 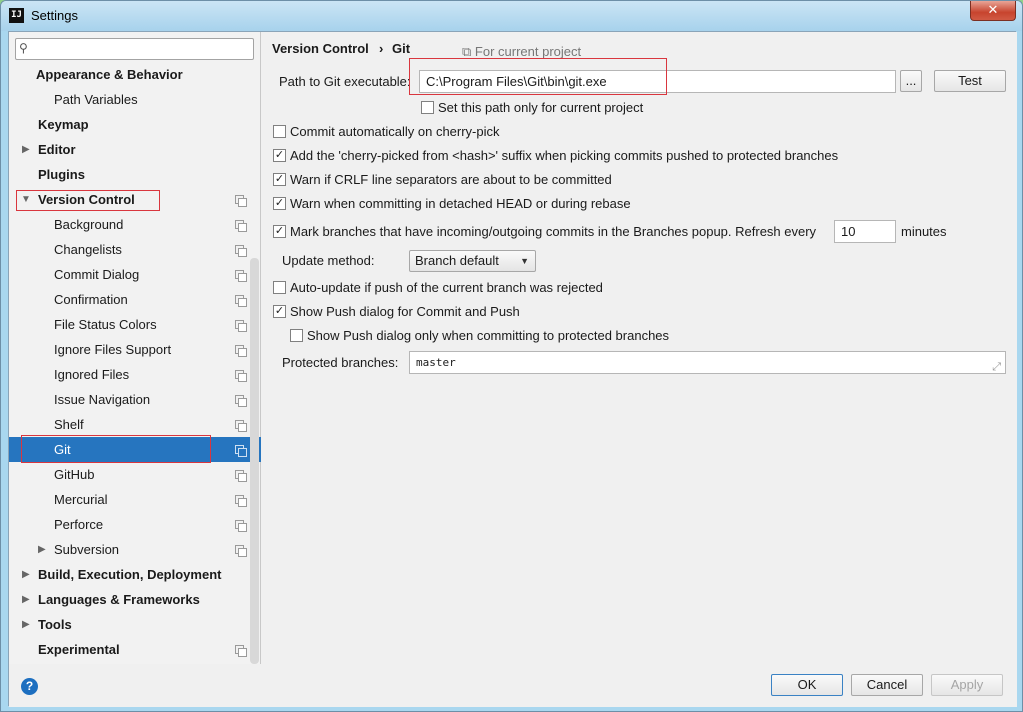 I want to click on tree-item-ignore-files-support: Ignore Files Support, so click(x=135, y=349).